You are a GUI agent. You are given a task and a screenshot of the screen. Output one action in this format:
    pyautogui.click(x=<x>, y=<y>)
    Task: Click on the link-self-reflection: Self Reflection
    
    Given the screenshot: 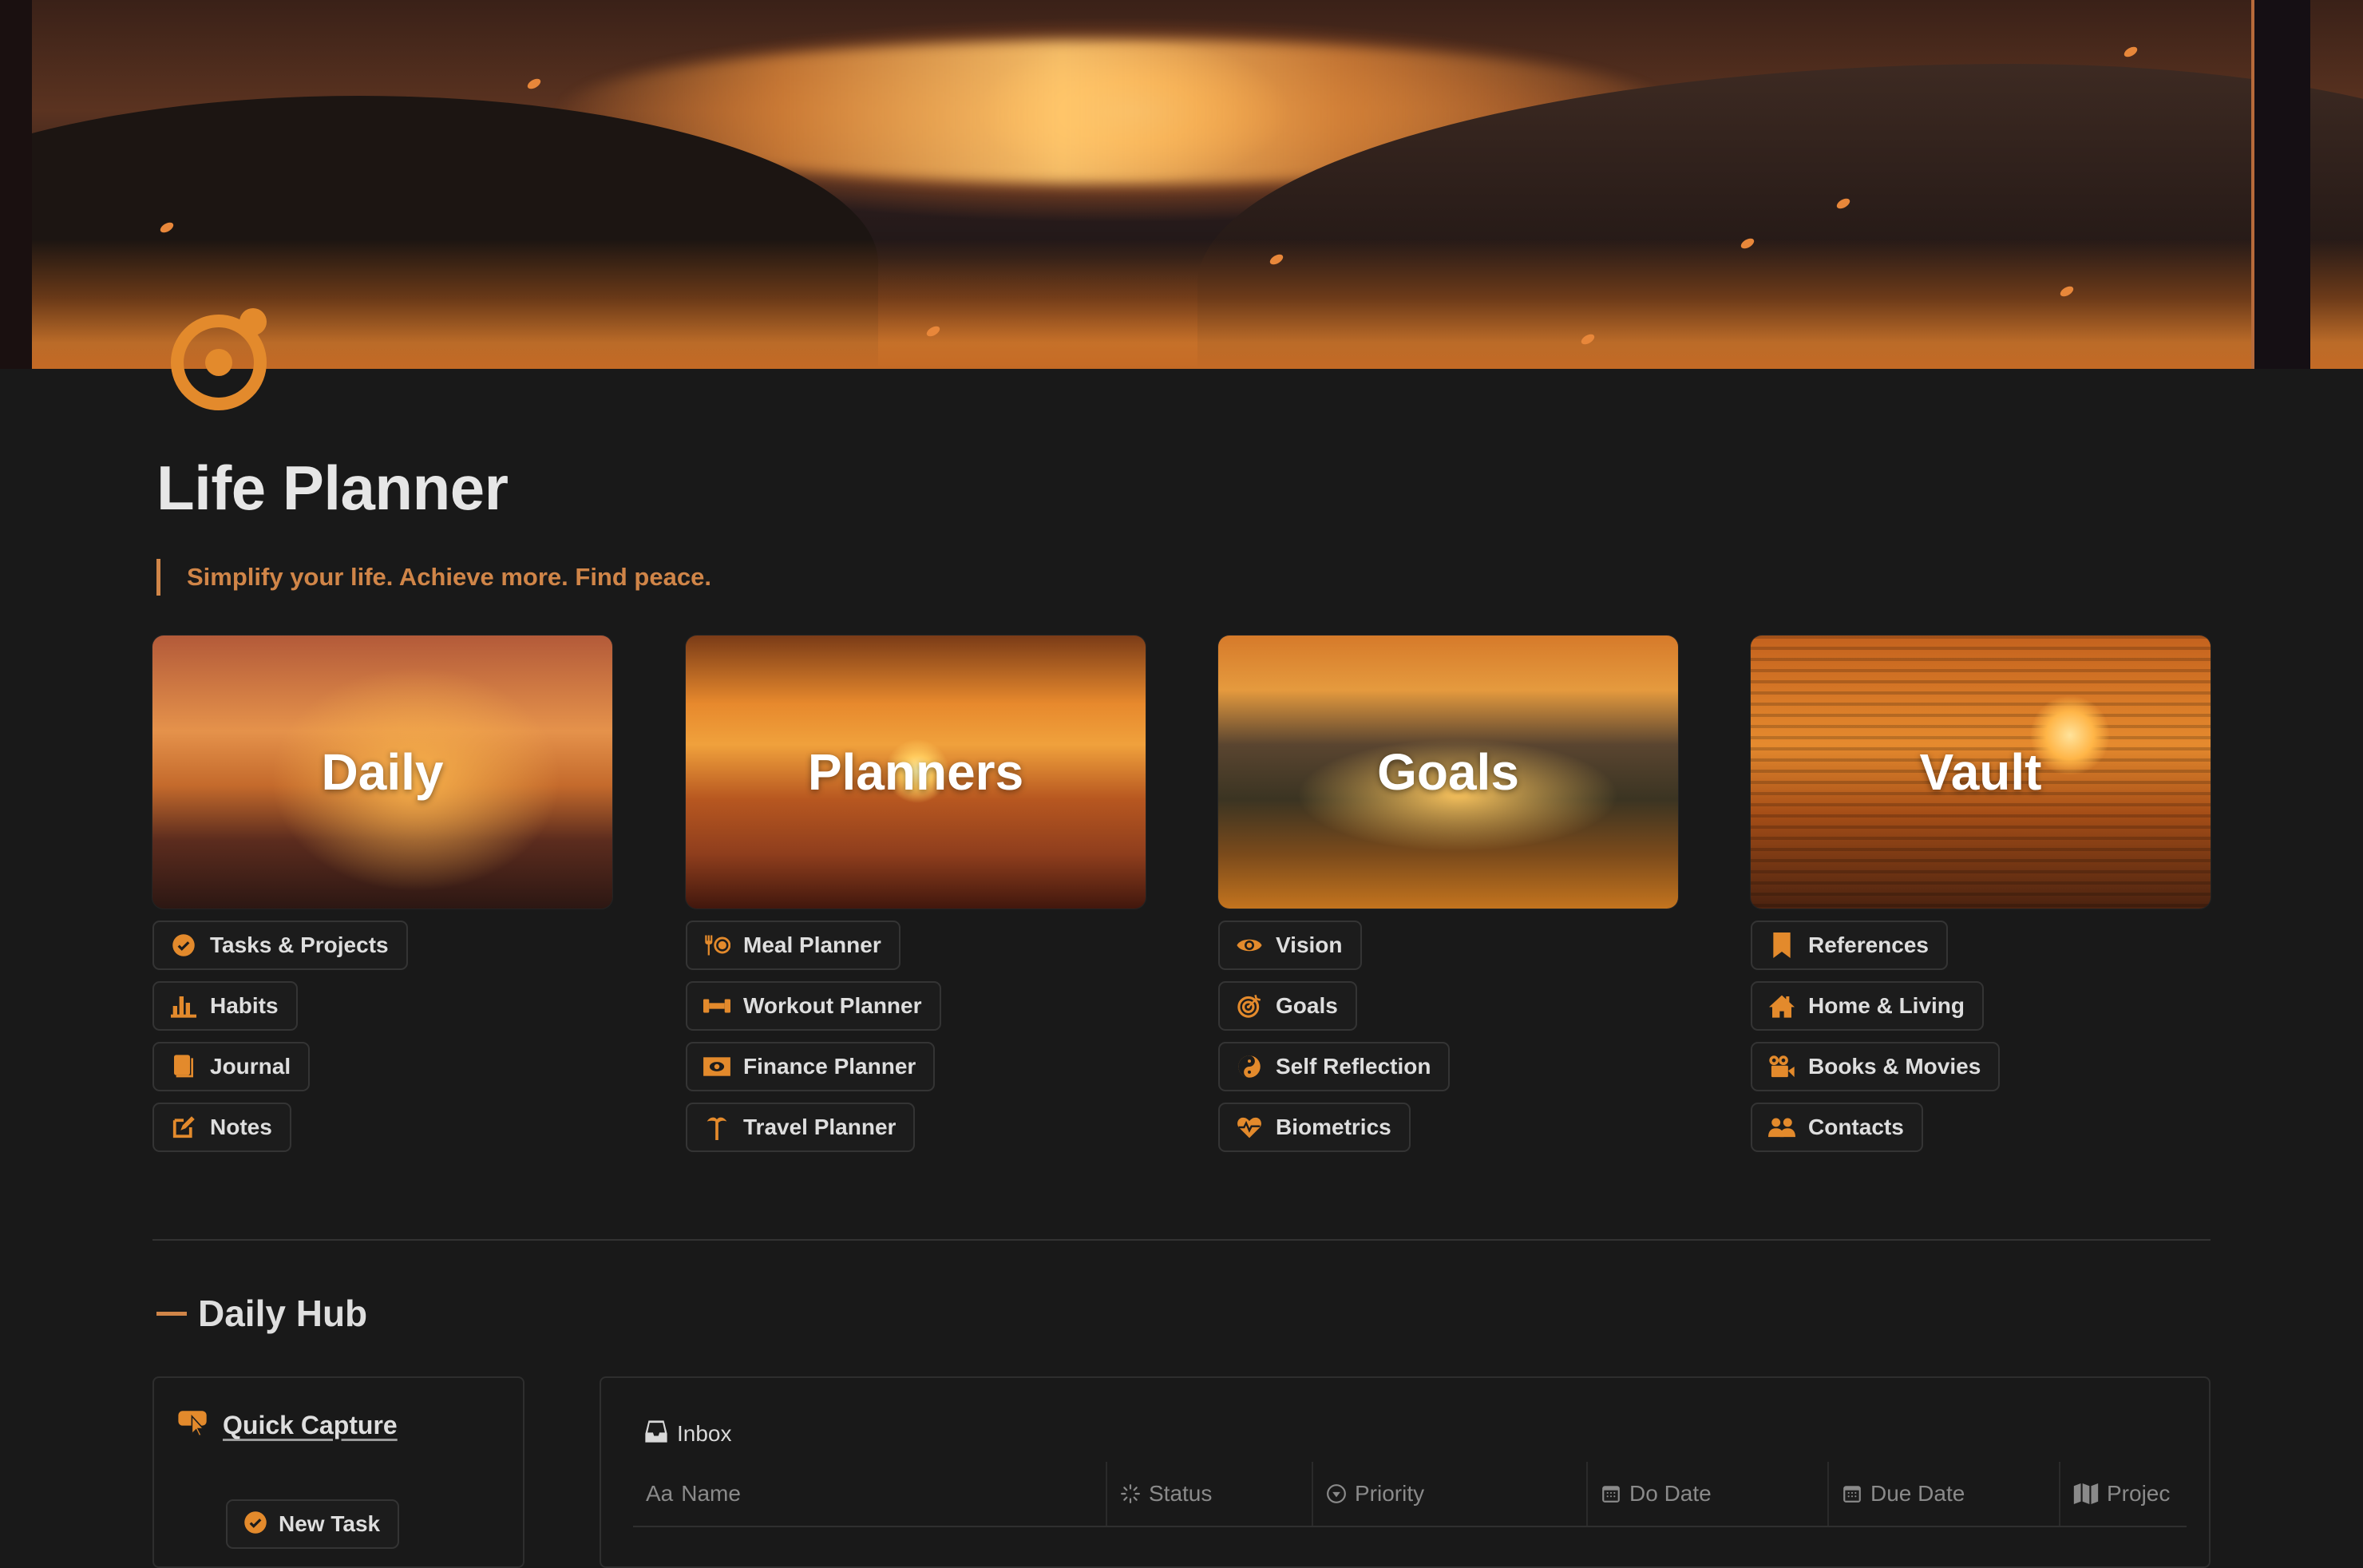 What is the action you would take?
    pyautogui.click(x=1334, y=1067)
    